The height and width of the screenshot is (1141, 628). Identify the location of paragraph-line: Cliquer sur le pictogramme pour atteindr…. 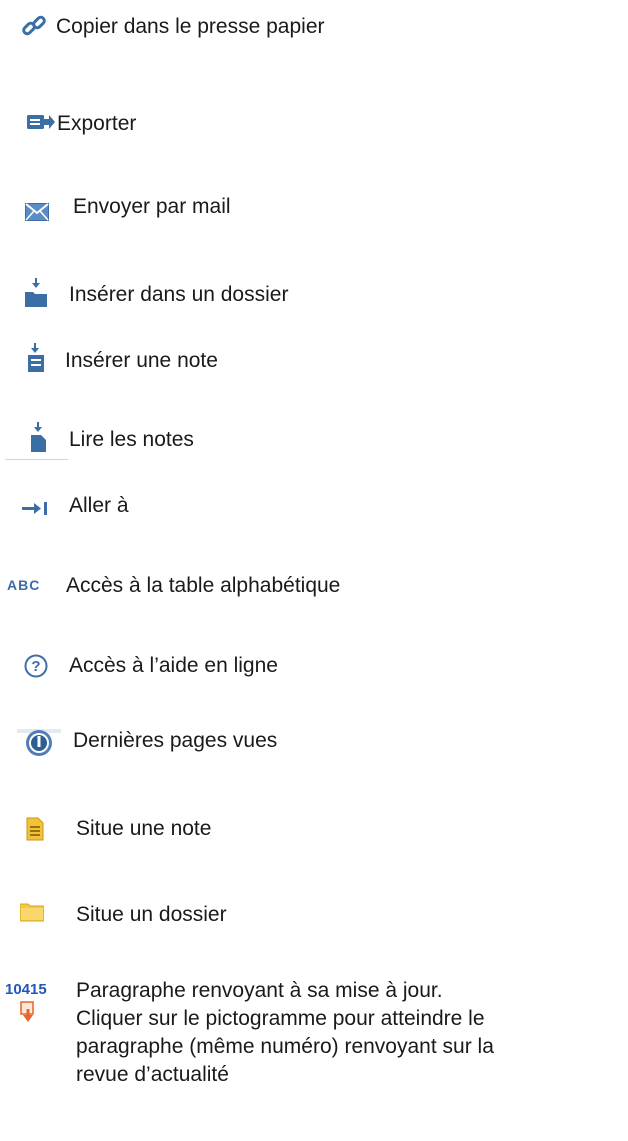
(280, 1018).